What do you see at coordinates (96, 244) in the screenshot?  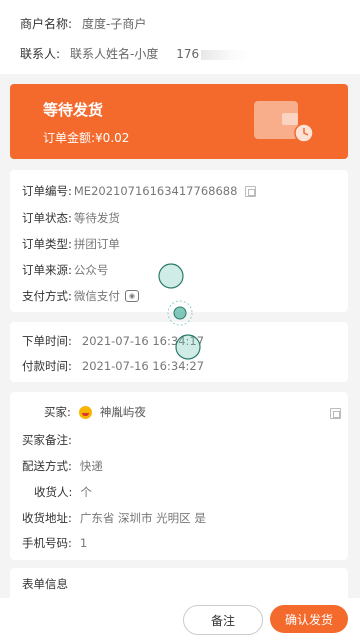 I see `order-type-value: 拼团订单` at bounding box center [96, 244].